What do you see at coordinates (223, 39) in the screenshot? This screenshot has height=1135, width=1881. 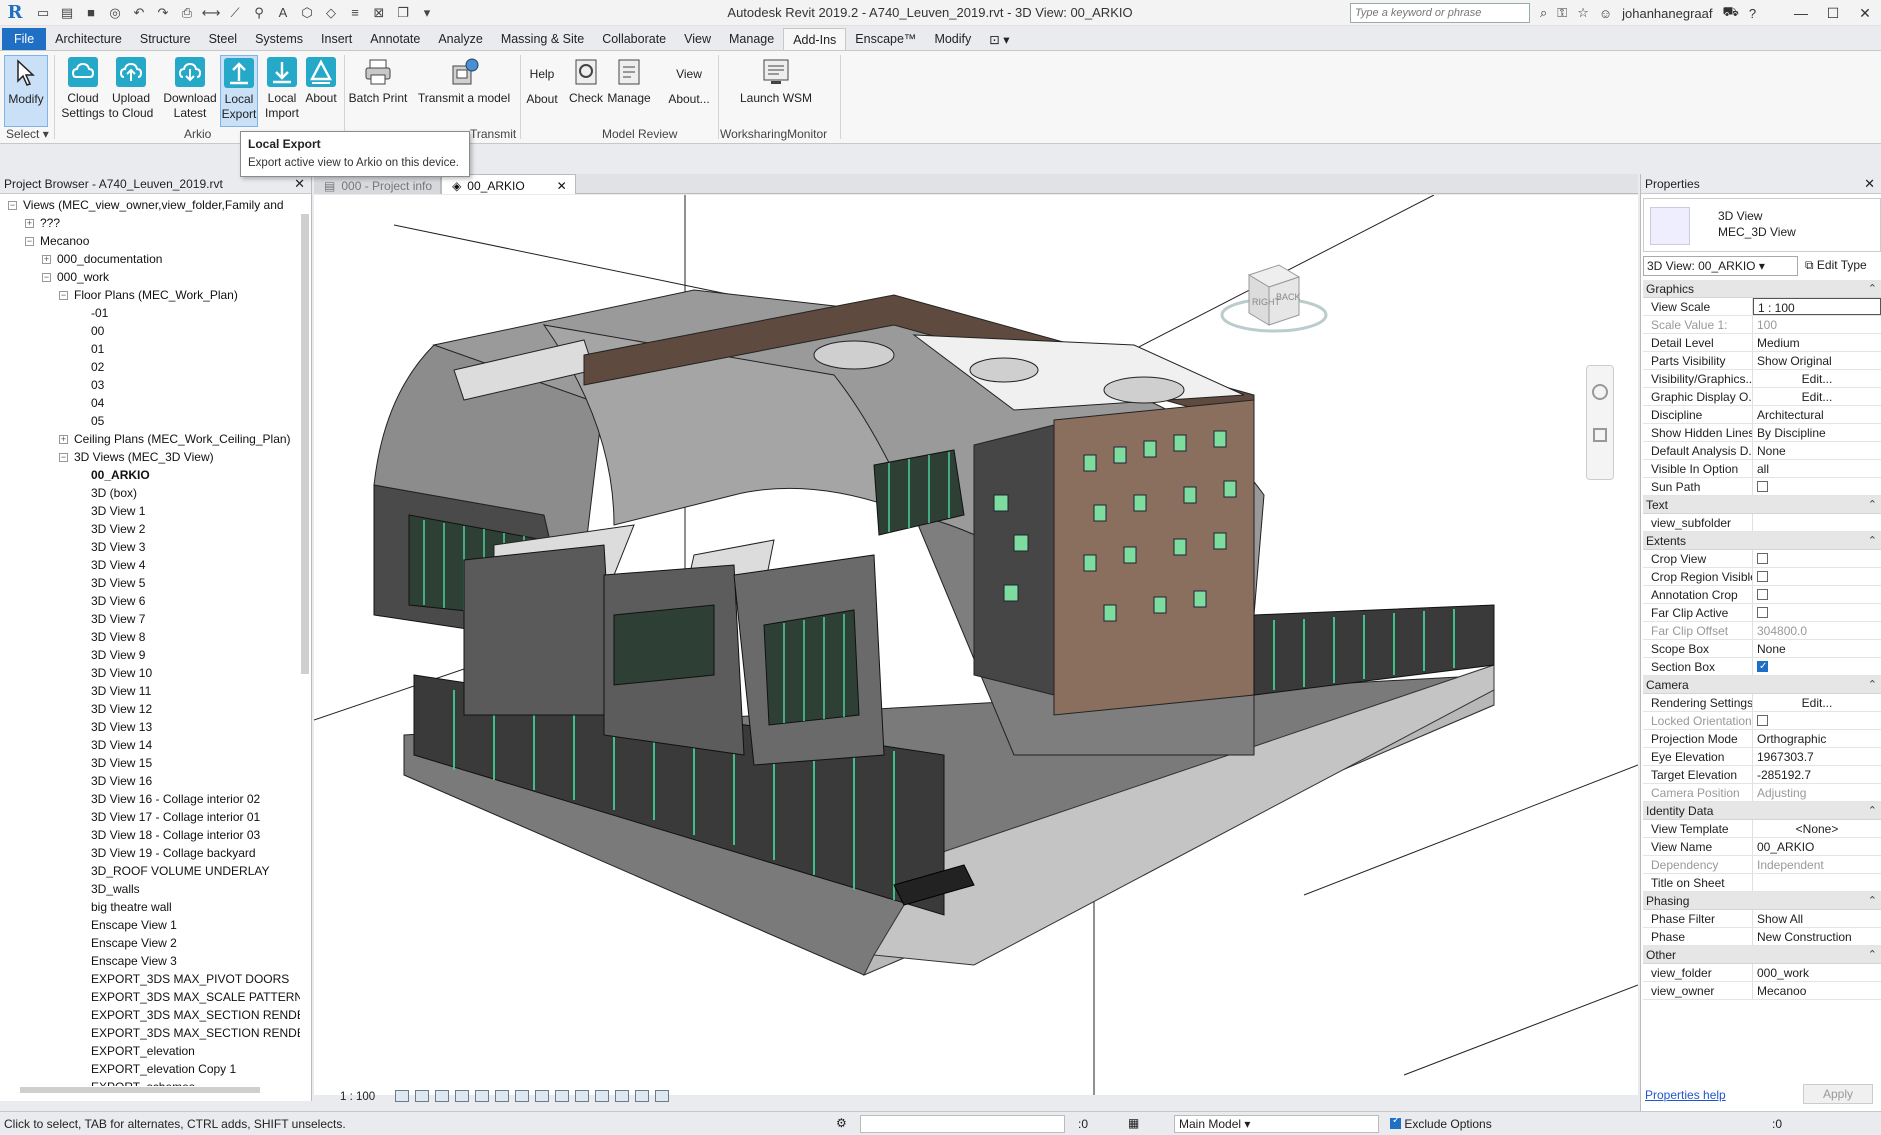 I see `tab-steel: Steel` at bounding box center [223, 39].